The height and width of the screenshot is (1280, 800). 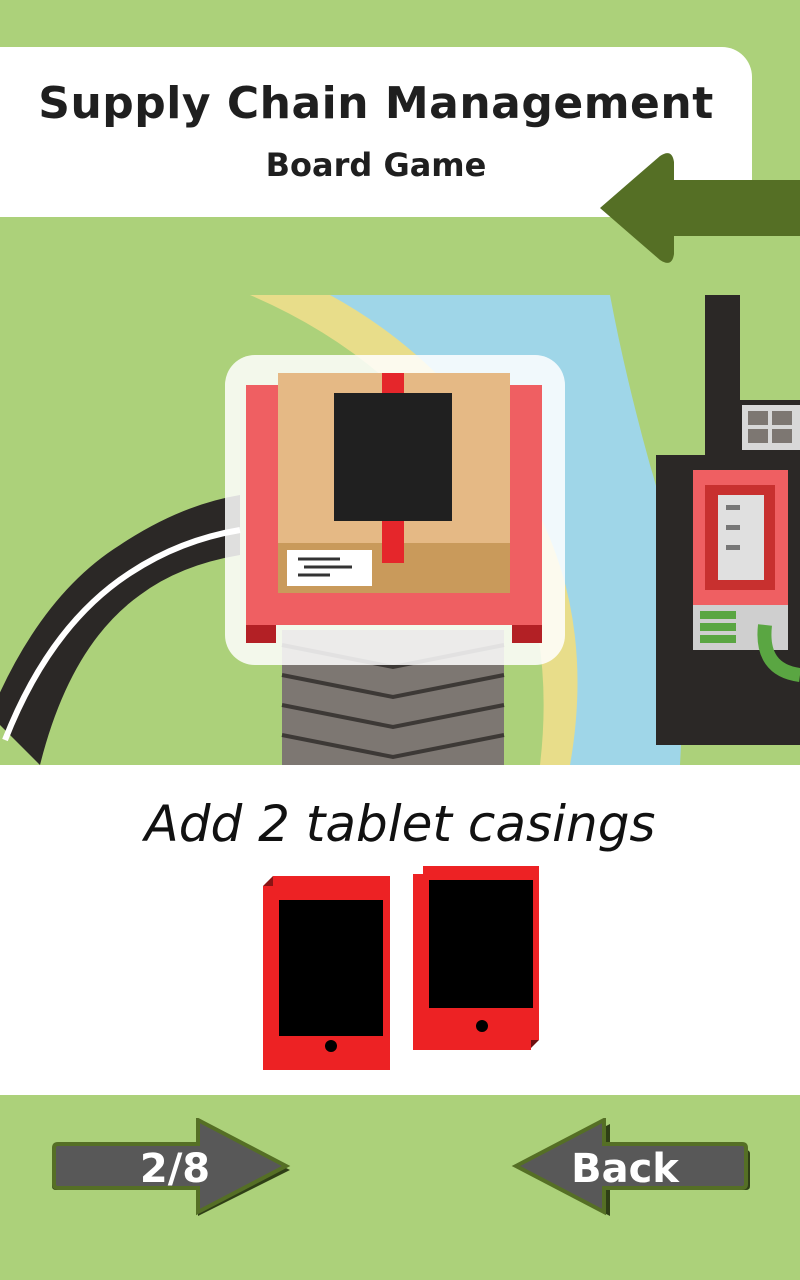 I want to click on next-arrow-button: 2/8, so click(x=175, y=1168).